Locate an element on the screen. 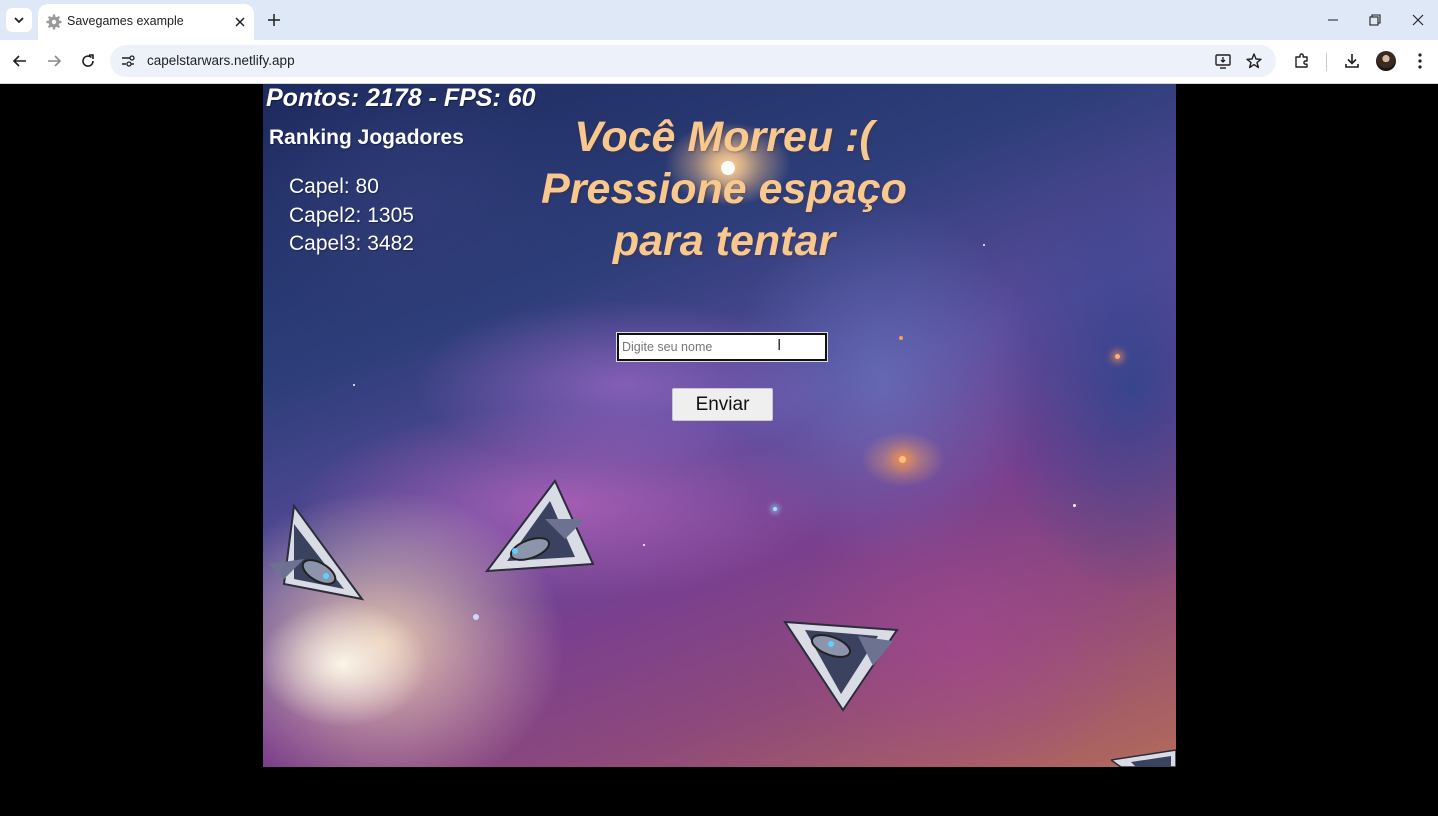 The height and width of the screenshot is (816, 1438). forward-arrow-icon is located at coordinates (54, 61).